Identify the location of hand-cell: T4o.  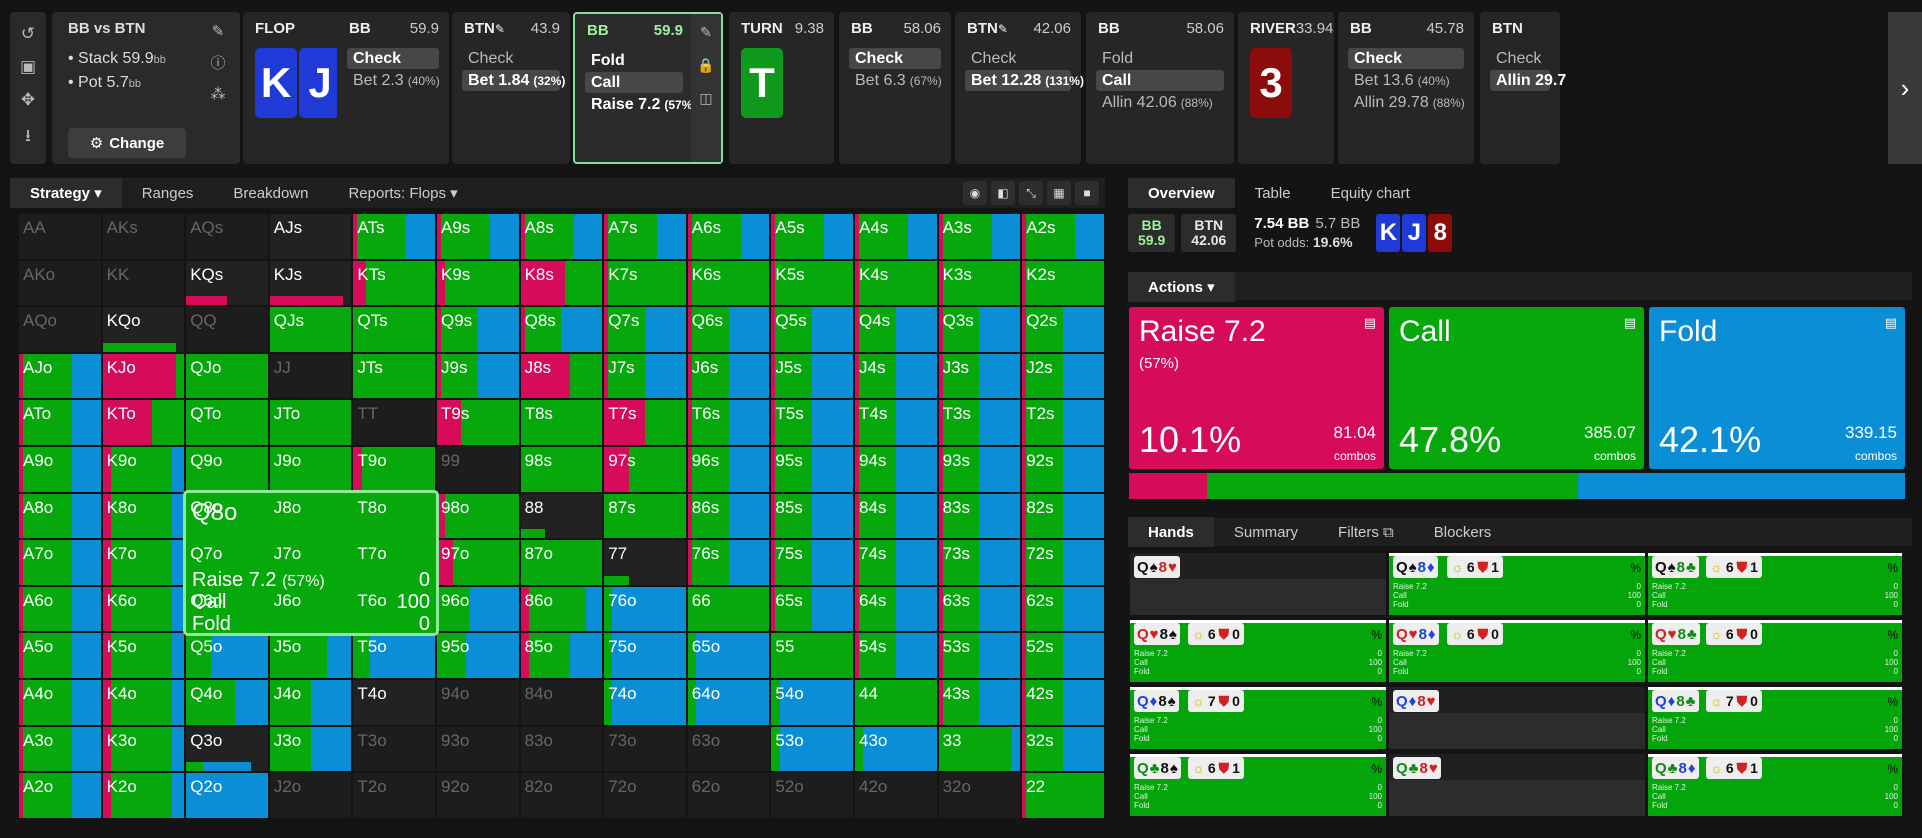
(394, 702).